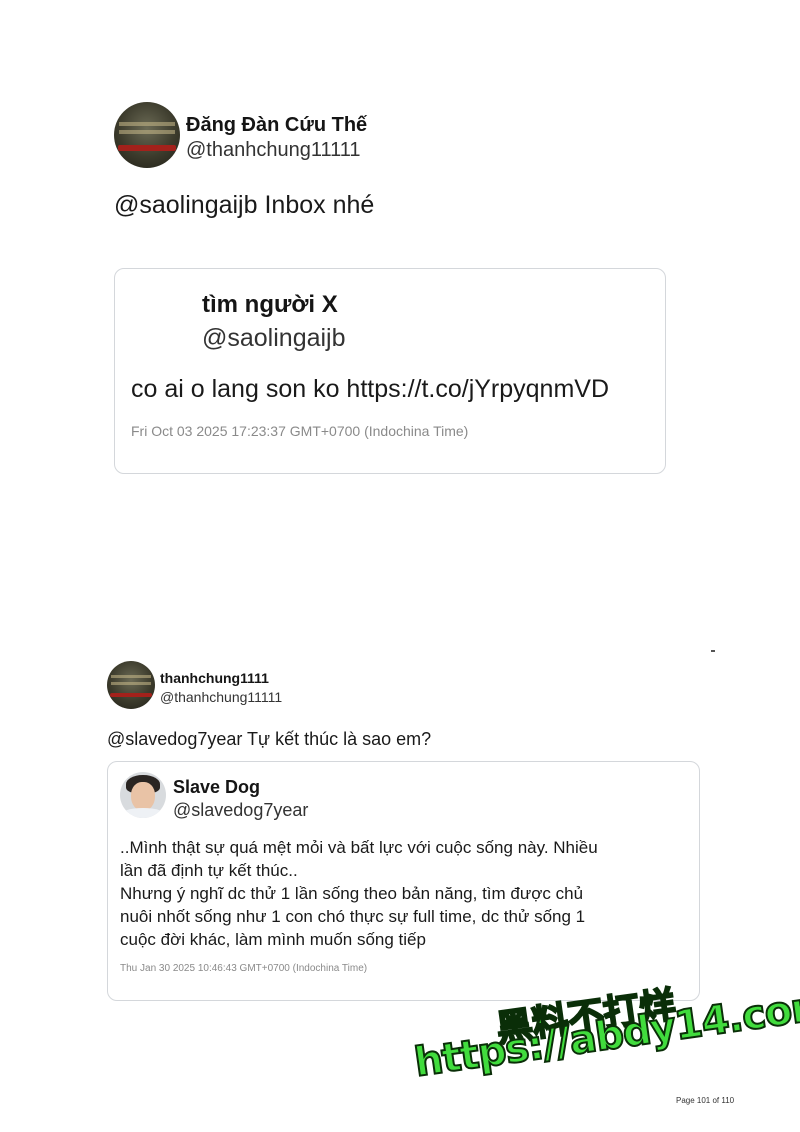 This screenshot has width=800, height=1132. Describe the element at coordinates (277, 125) in the screenshot. I see `author-name: Đăng Đàn Cứu Thế` at that location.